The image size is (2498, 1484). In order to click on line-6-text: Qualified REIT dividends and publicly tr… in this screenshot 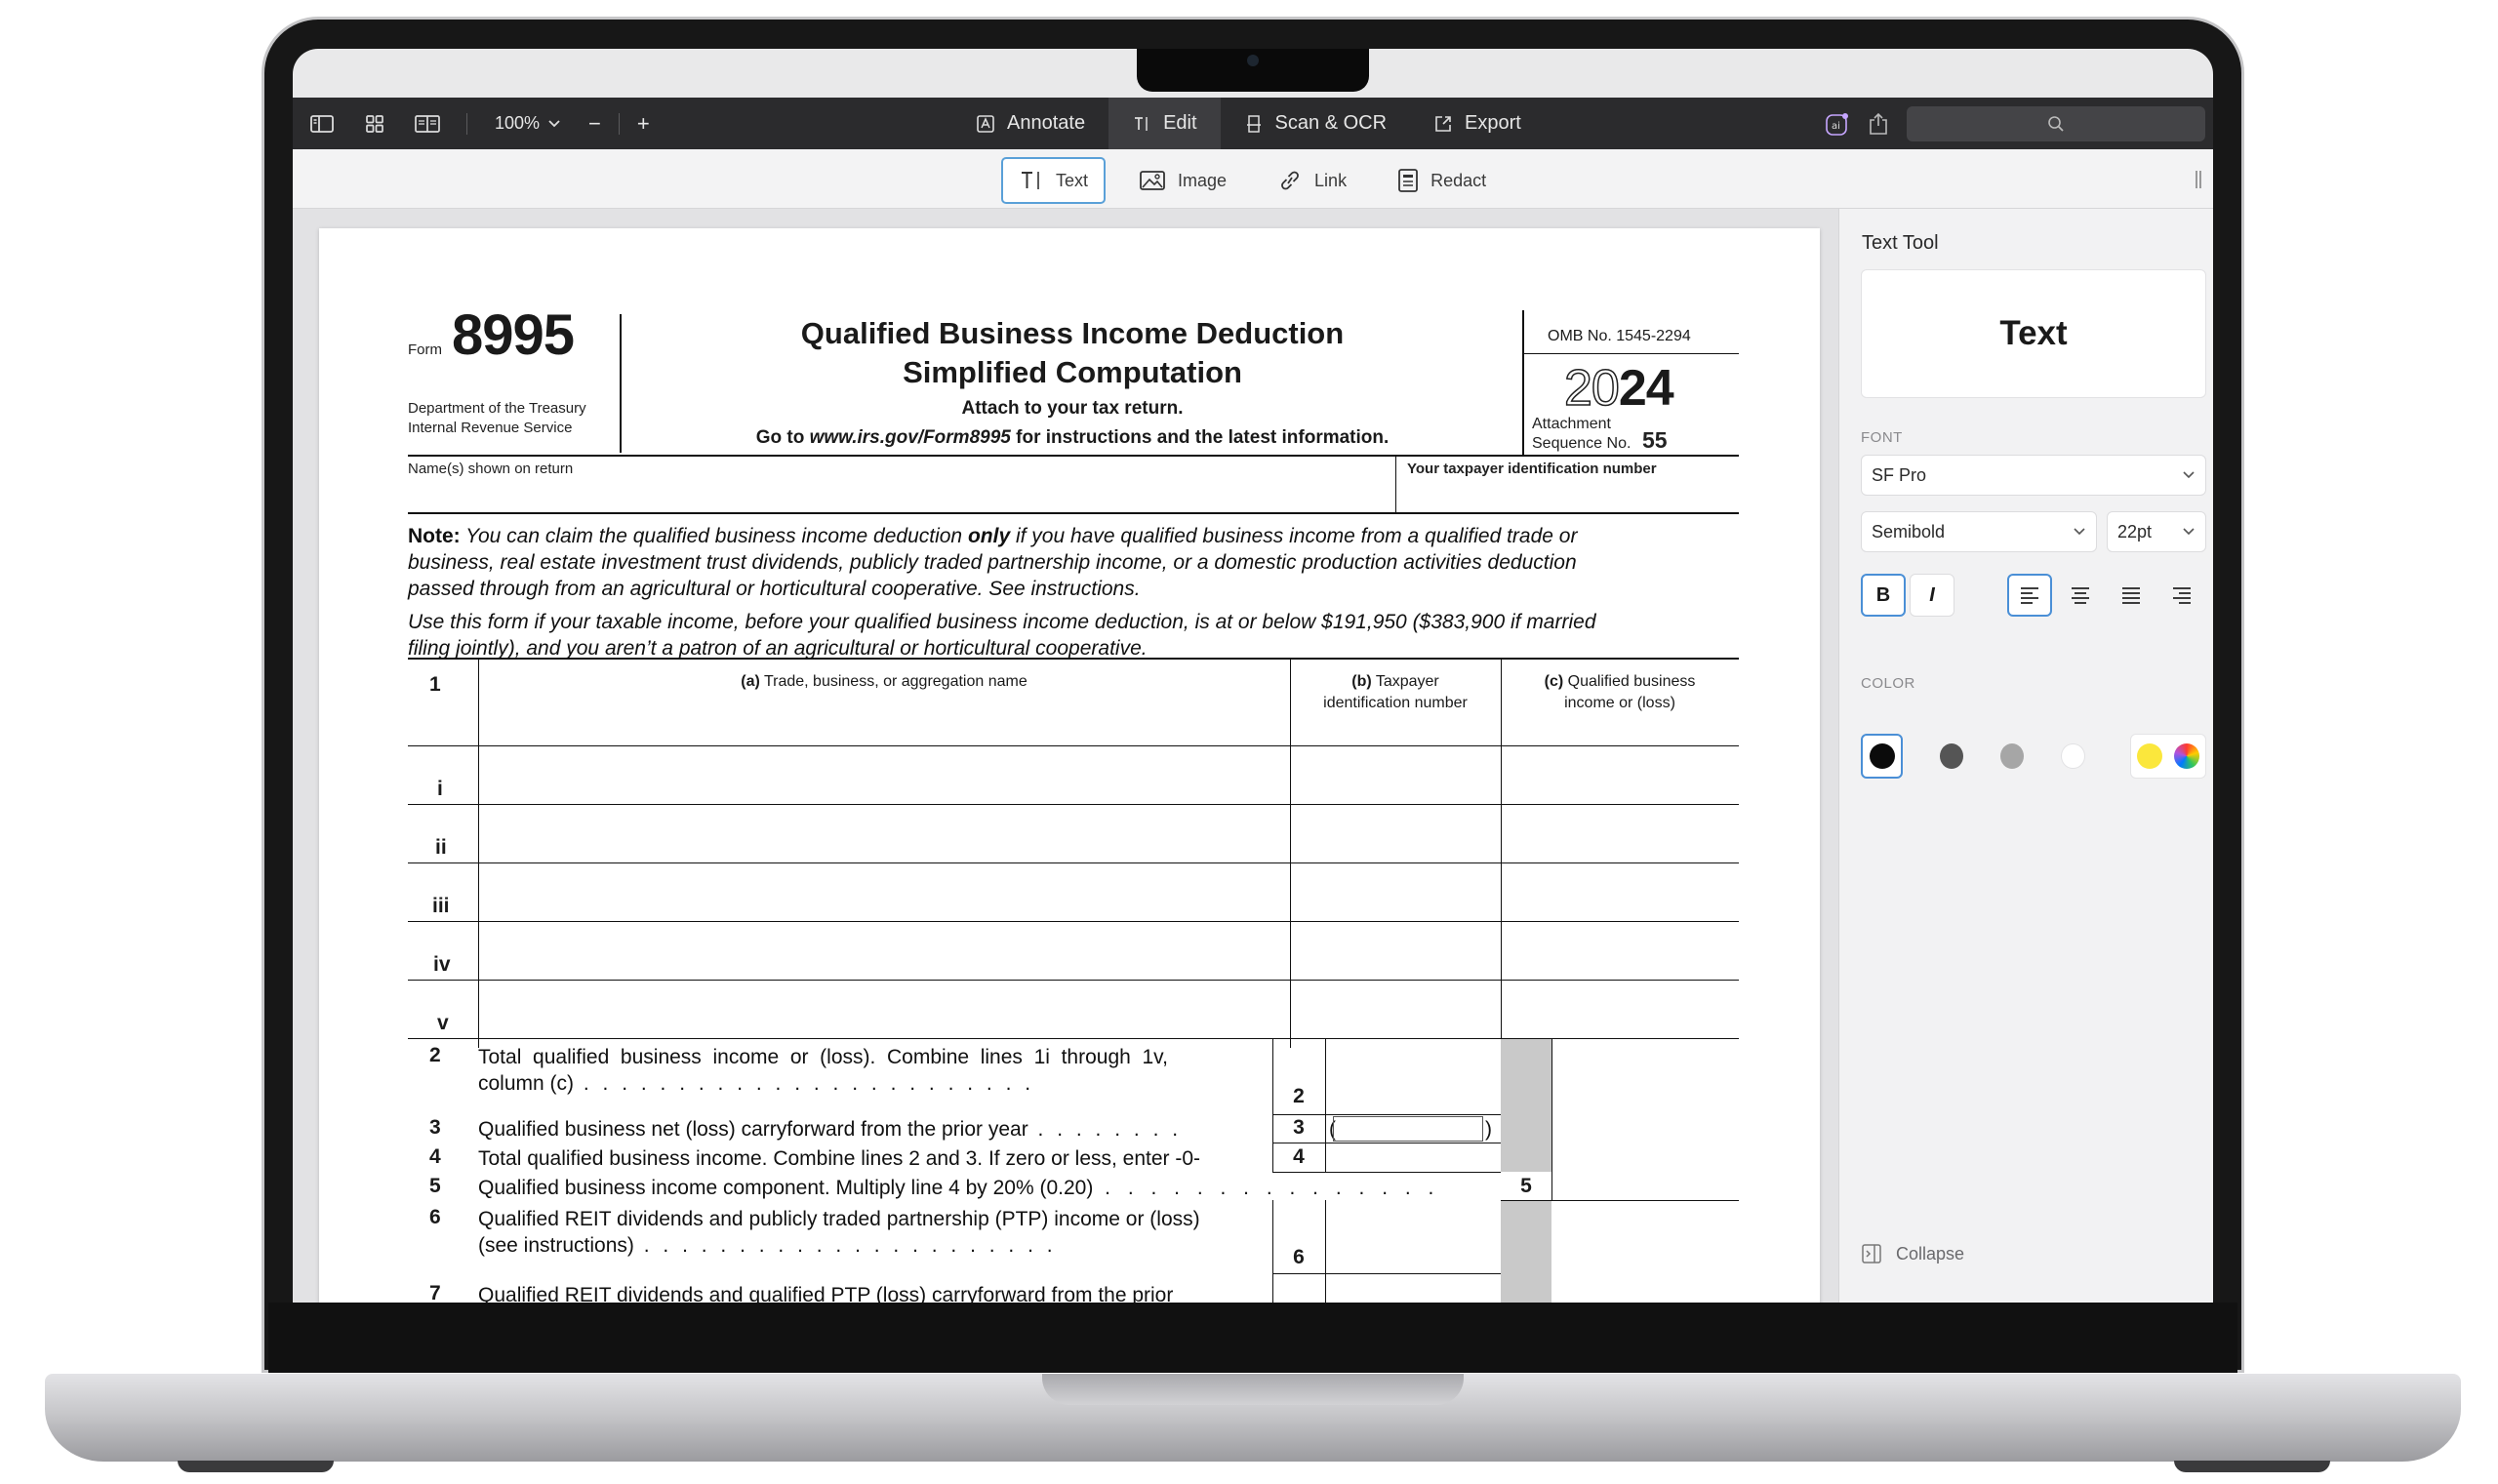, I will do `click(873, 1232)`.